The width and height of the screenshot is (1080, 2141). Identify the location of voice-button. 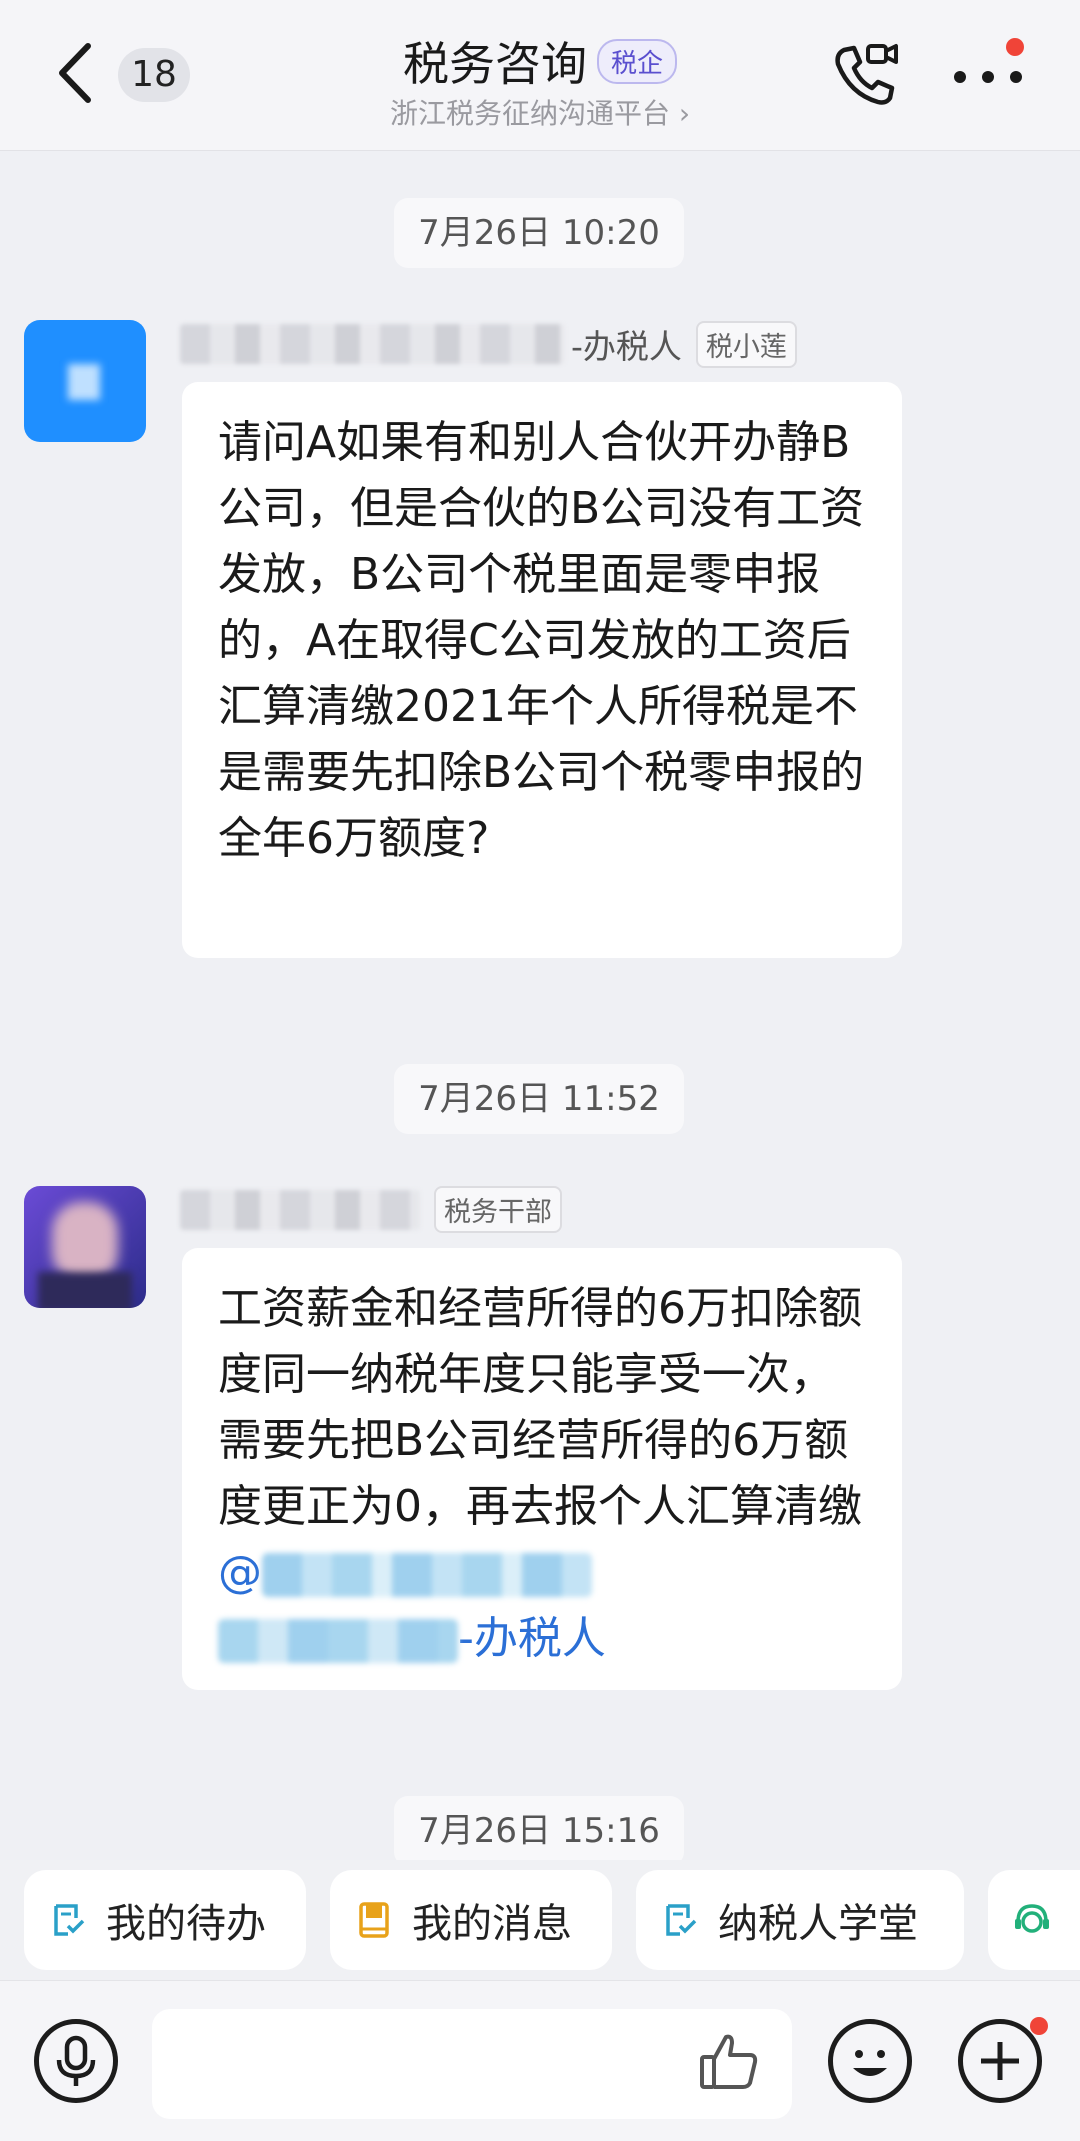
(76, 2061).